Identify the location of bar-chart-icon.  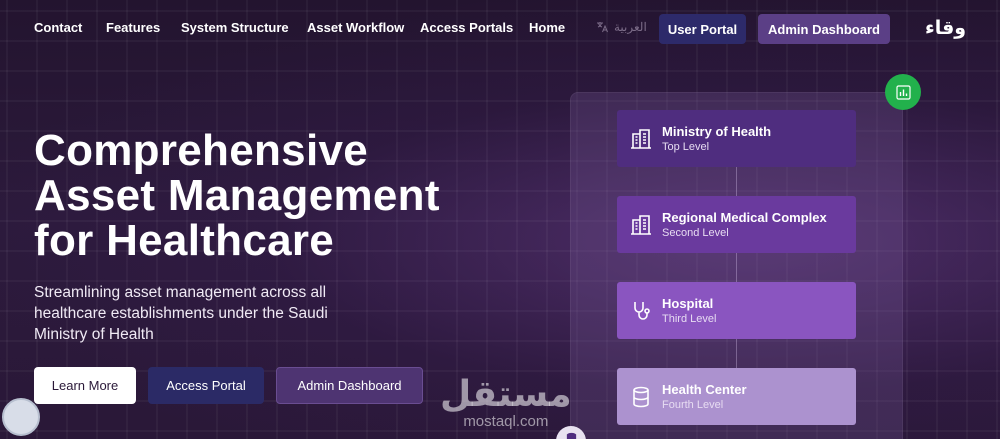
(903, 92).